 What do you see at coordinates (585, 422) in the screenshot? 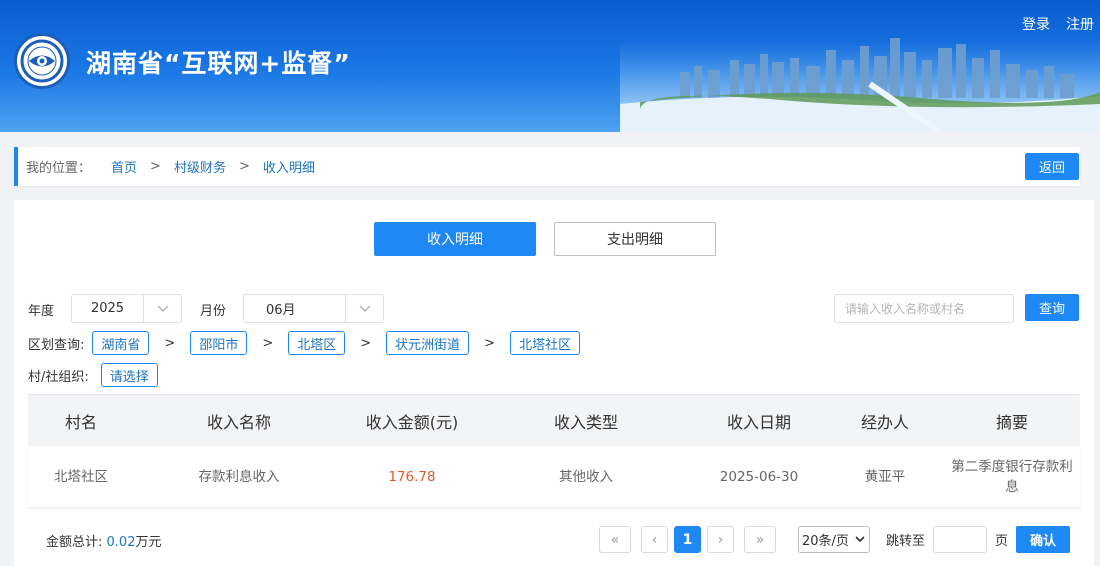
I see `col-income-type: 收入类型` at bounding box center [585, 422].